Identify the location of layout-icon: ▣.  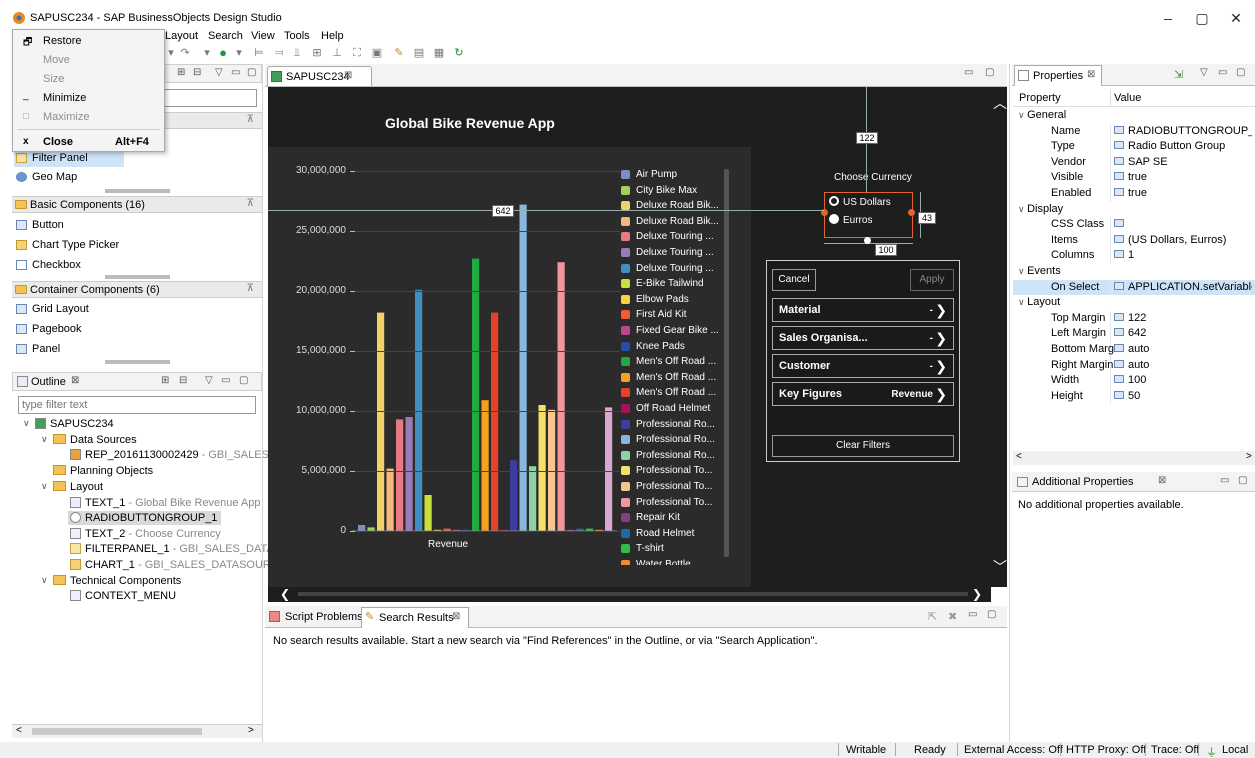
(377, 53).